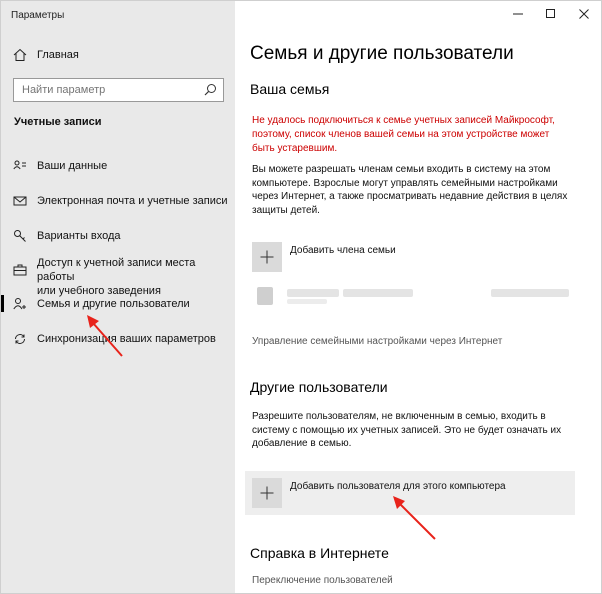 The height and width of the screenshot is (594, 602). Describe the element at coordinates (322, 580) in the screenshot. I see `switch-users-link: Переключение пользователей` at that location.